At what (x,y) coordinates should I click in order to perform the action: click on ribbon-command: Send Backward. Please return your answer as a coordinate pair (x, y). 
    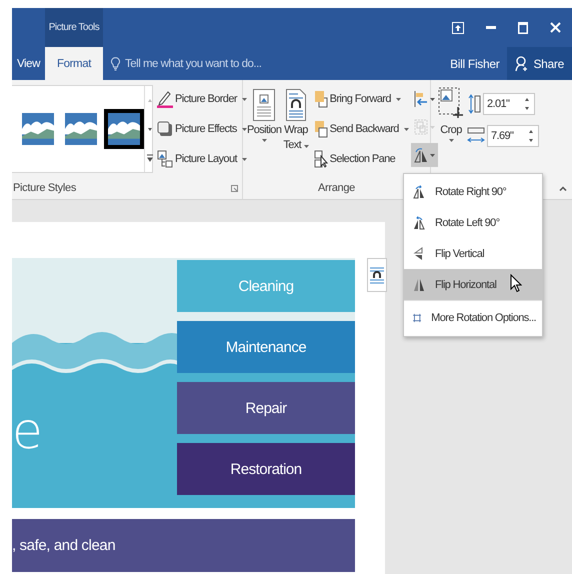
    Looking at the image, I should click on (361, 129).